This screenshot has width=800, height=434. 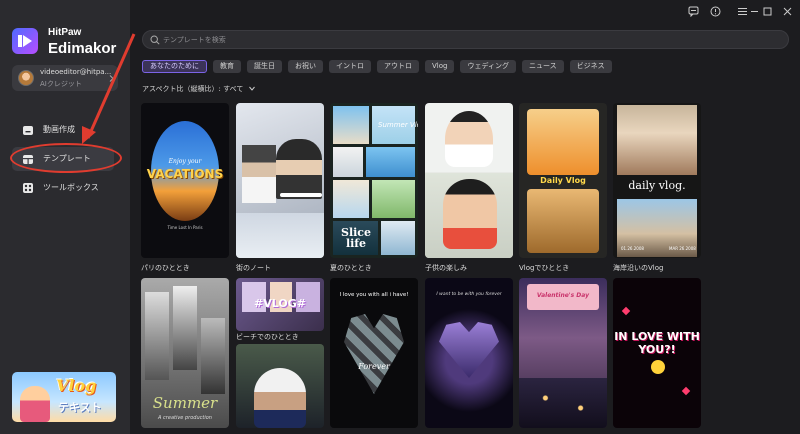 I want to click on template-label: Vlogでひととき, so click(x=544, y=268).